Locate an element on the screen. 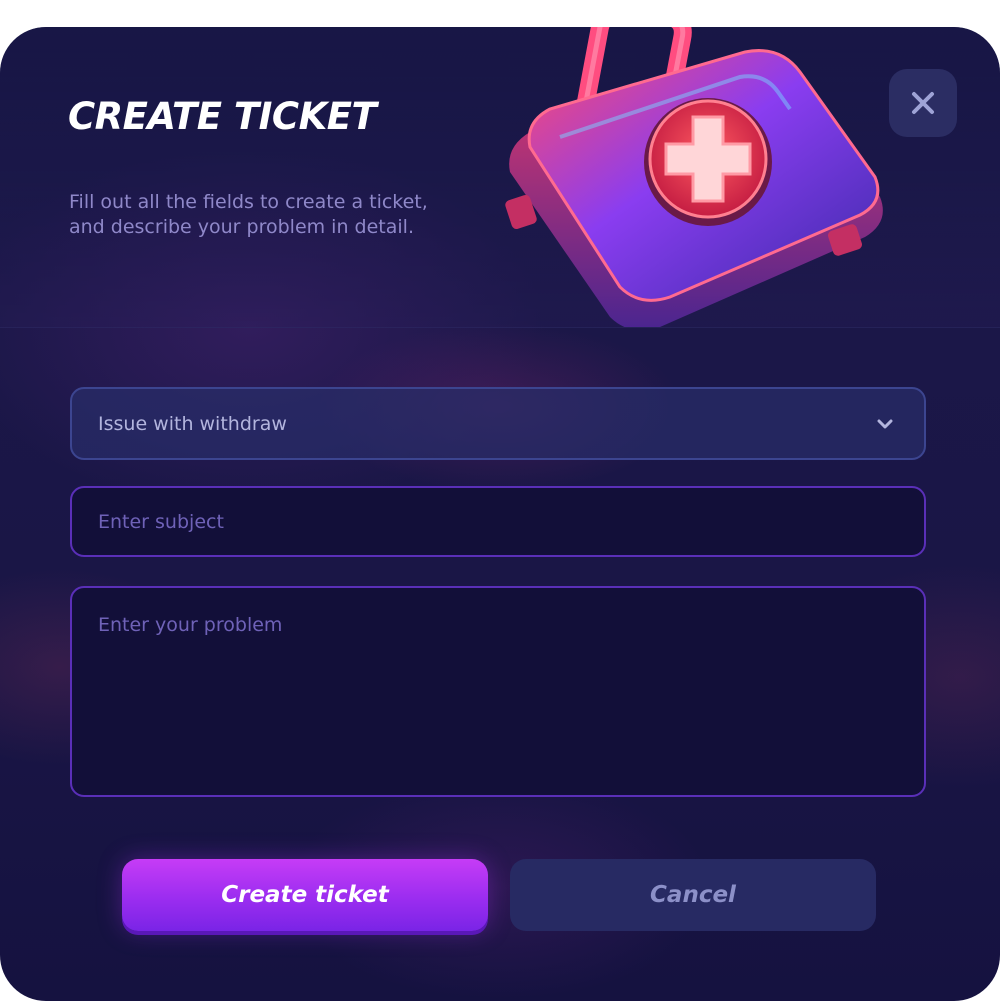 The width and height of the screenshot is (1000, 1001). create-ticket-button: Create ticket is located at coordinates (305, 895).